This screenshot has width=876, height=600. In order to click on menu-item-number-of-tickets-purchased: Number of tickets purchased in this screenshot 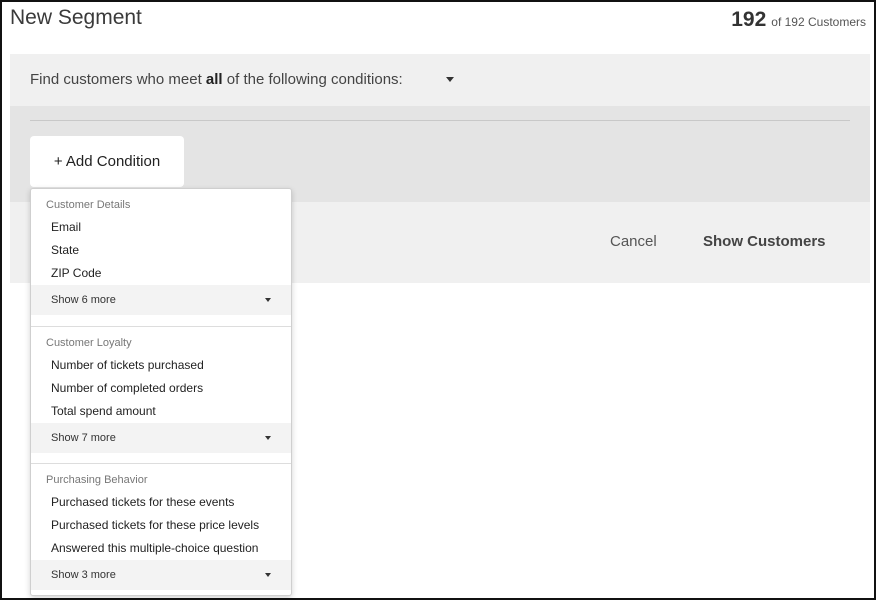, I will do `click(127, 365)`.